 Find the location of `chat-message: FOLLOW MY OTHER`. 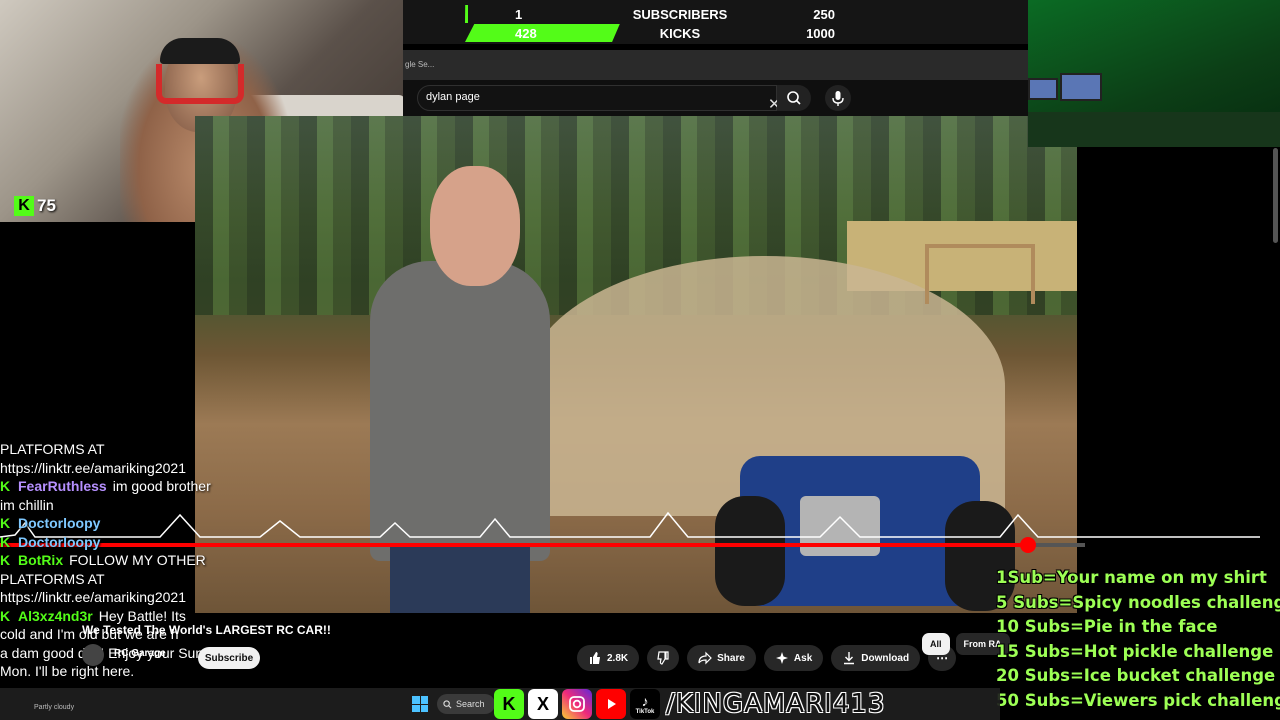

chat-message: FOLLOW MY OTHER is located at coordinates (137, 560).